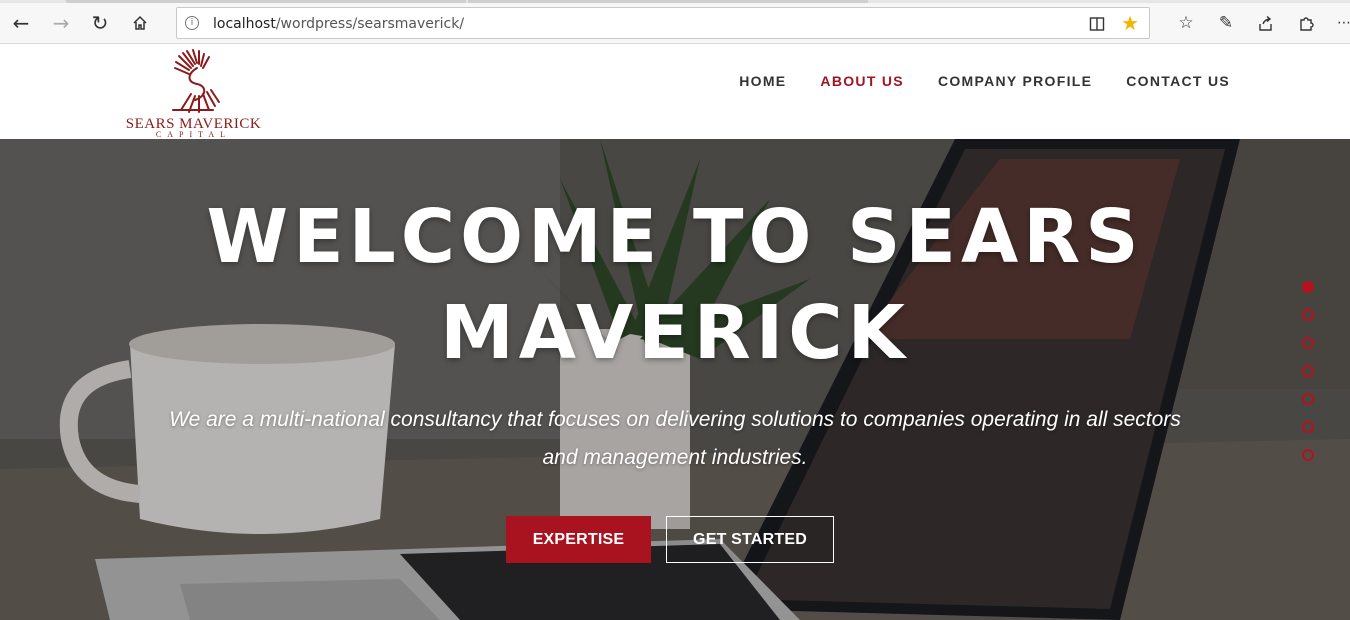  I want to click on arrow-left-icon: ←, so click(21, 23).